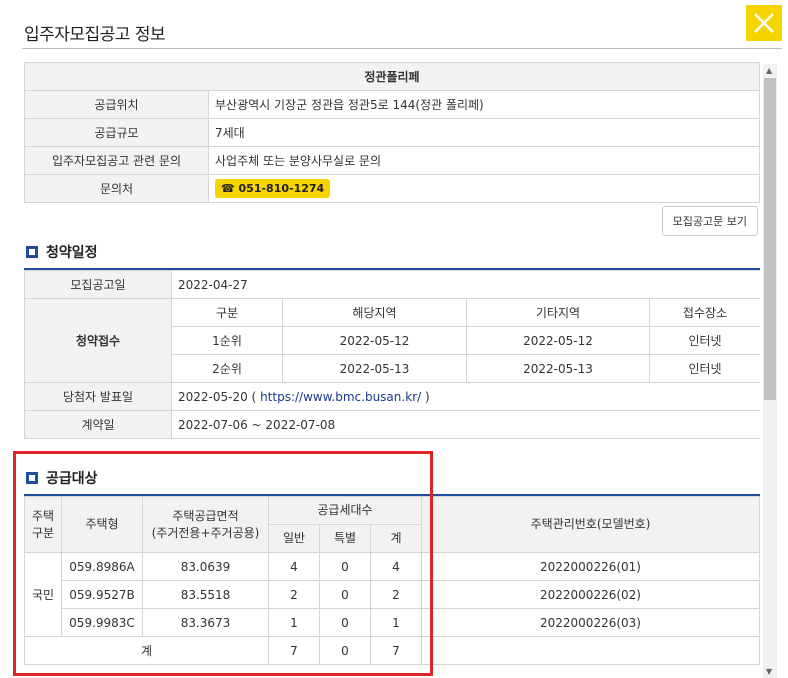 This screenshot has width=788, height=678. Describe the element at coordinates (590, 594) in the screenshot. I see `model-cell: 2022000226(02)` at that location.